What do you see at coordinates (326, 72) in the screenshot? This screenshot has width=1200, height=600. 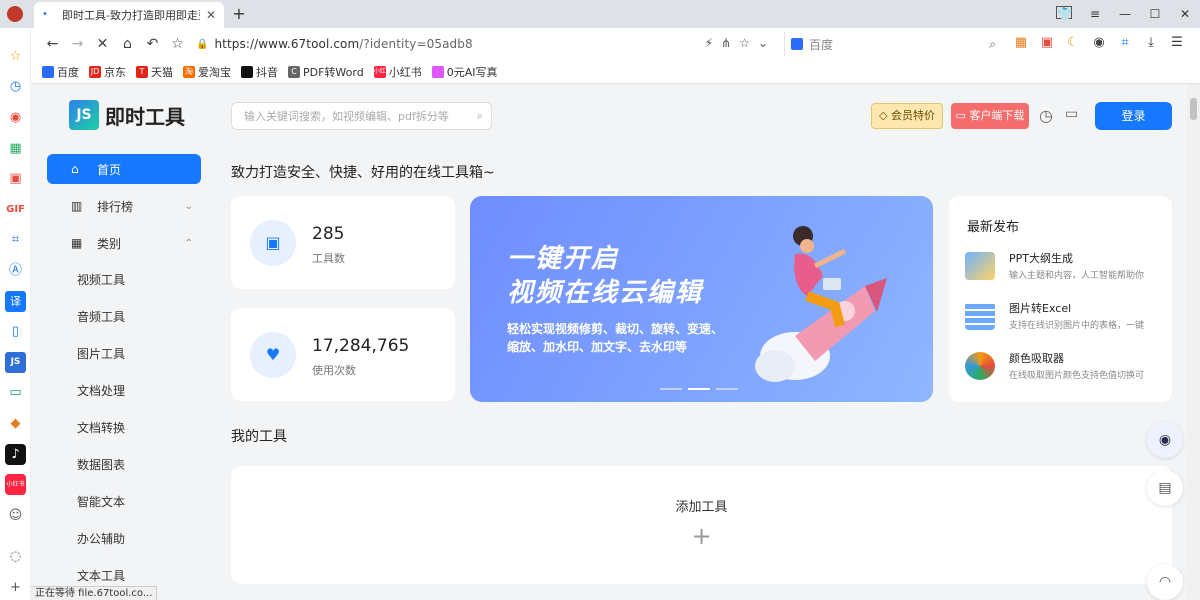 I see `bookmark-pdf-word: C PDF转Word` at bounding box center [326, 72].